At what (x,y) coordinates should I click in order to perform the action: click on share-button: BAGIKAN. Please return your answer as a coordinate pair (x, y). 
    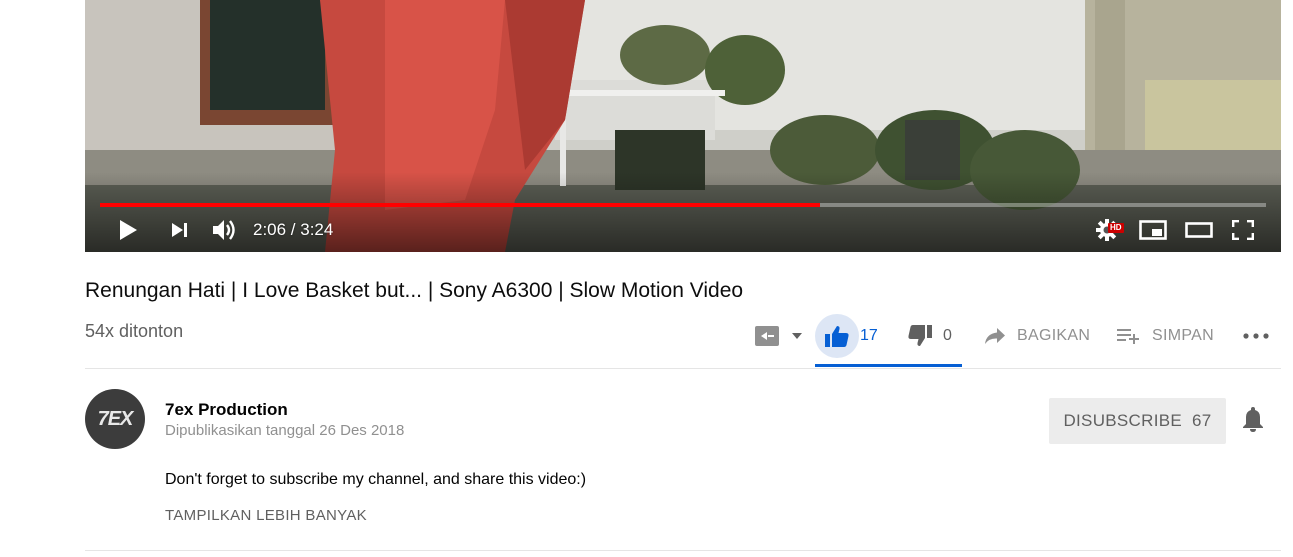
    Looking at the image, I should click on (1037, 336).